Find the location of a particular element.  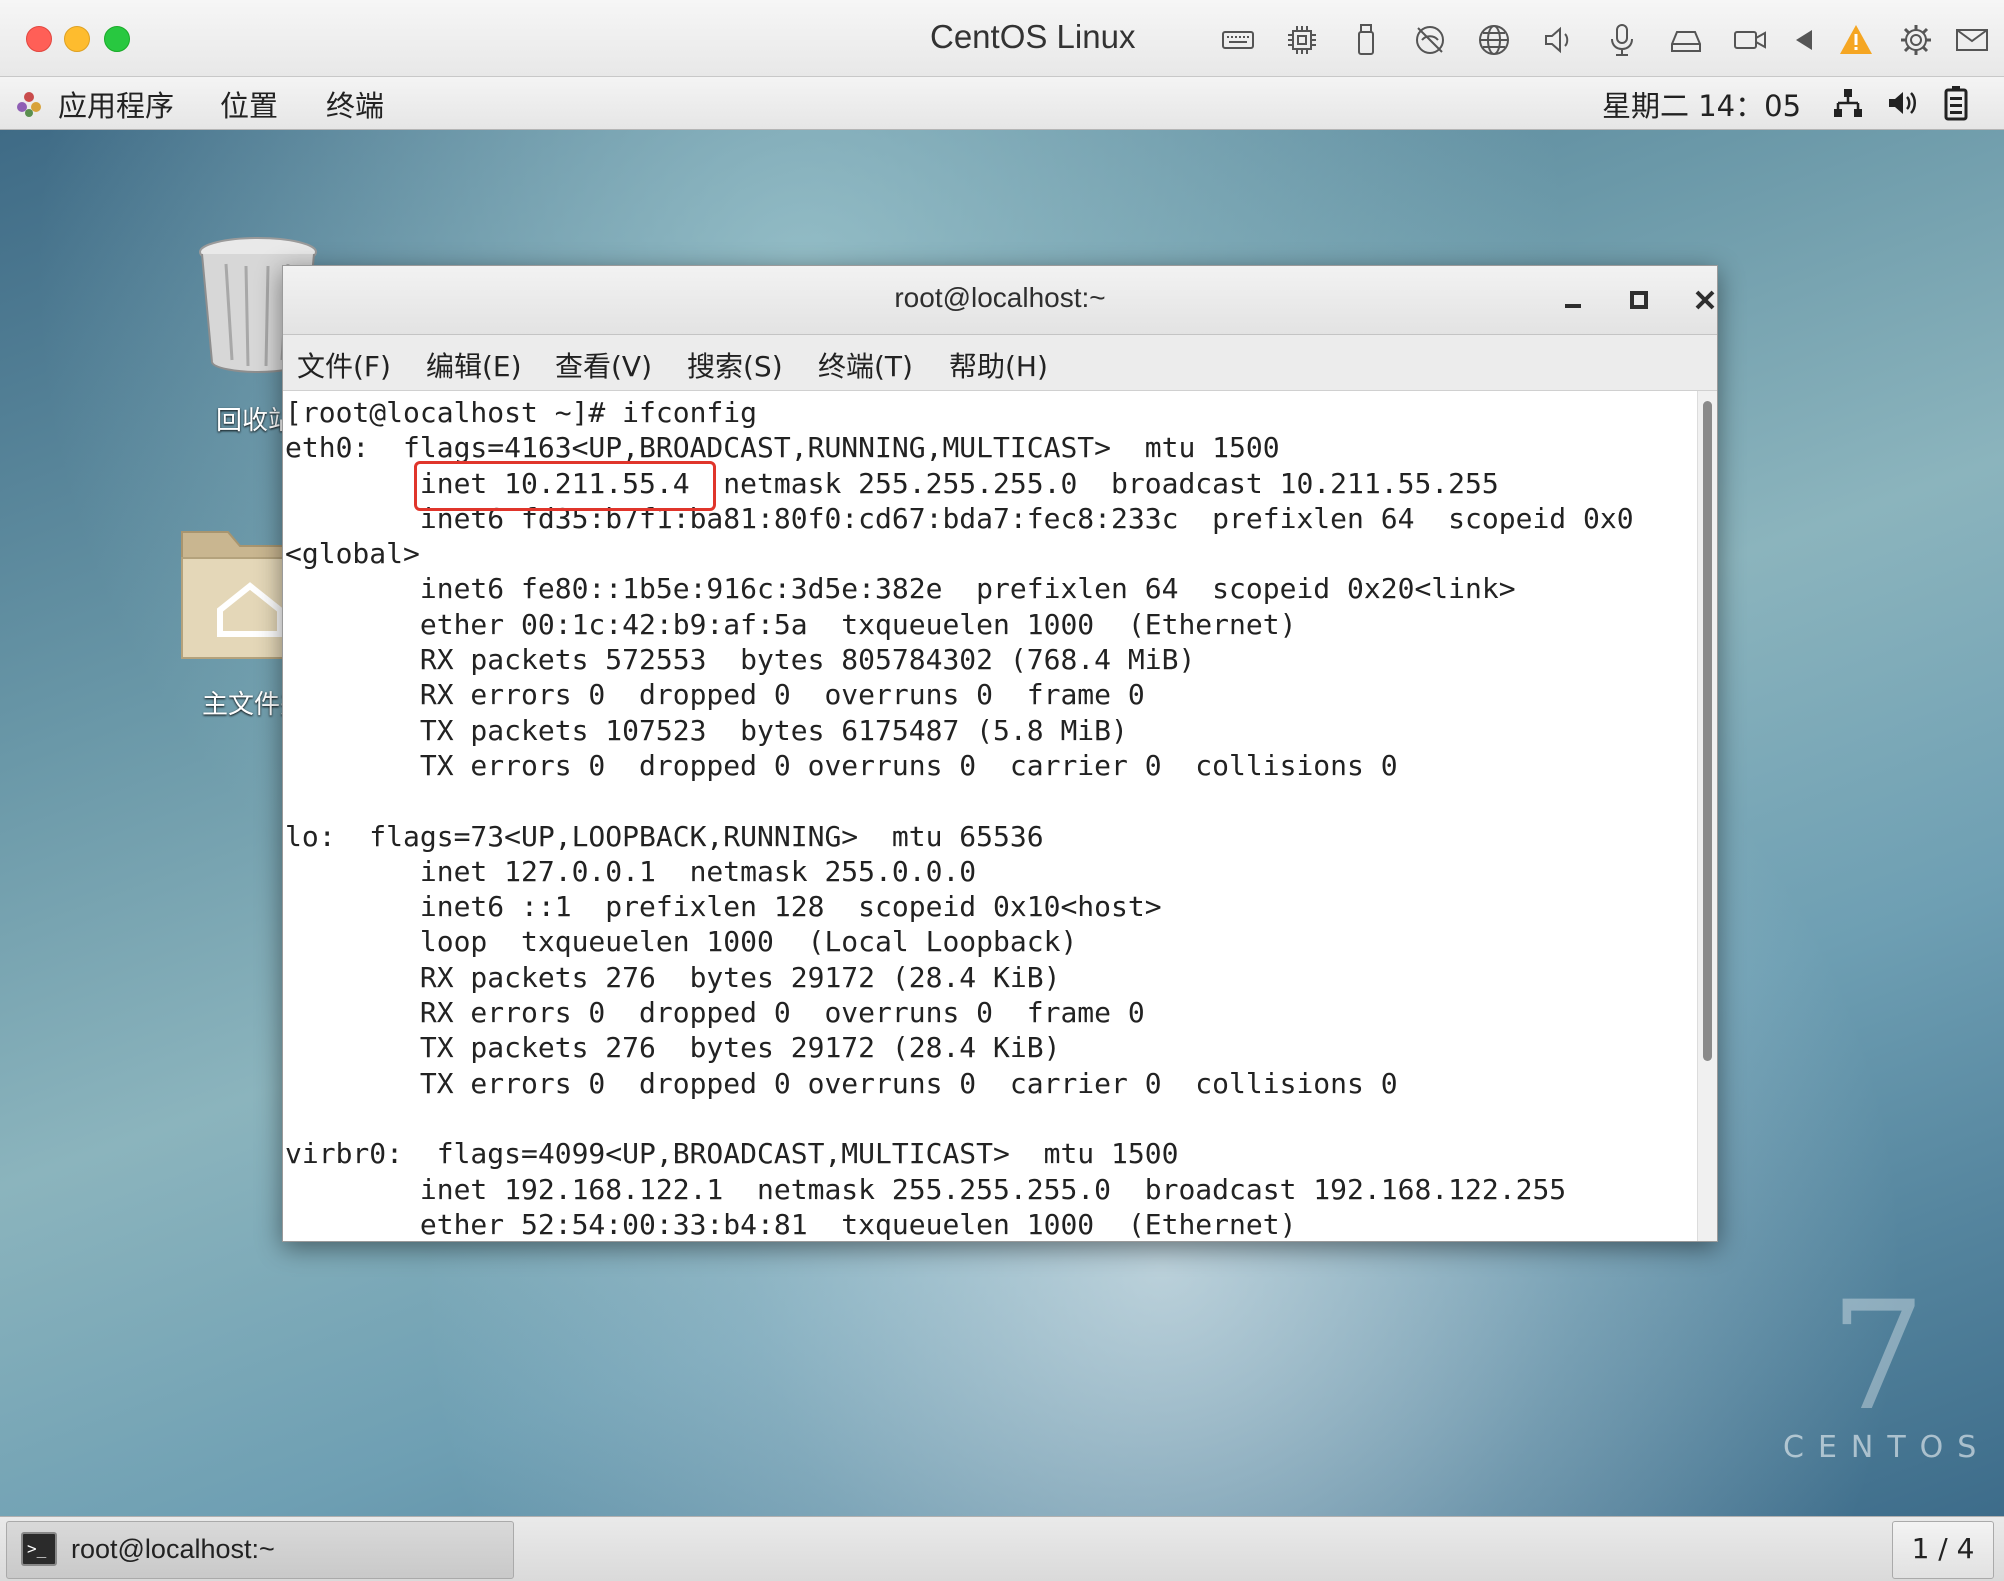

scrollbar-thumb is located at coordinates (1707, 731).